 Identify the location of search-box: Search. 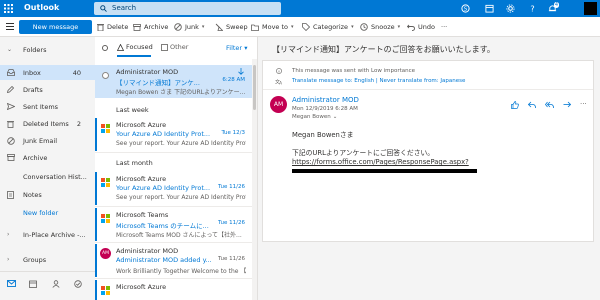
(187, 8).